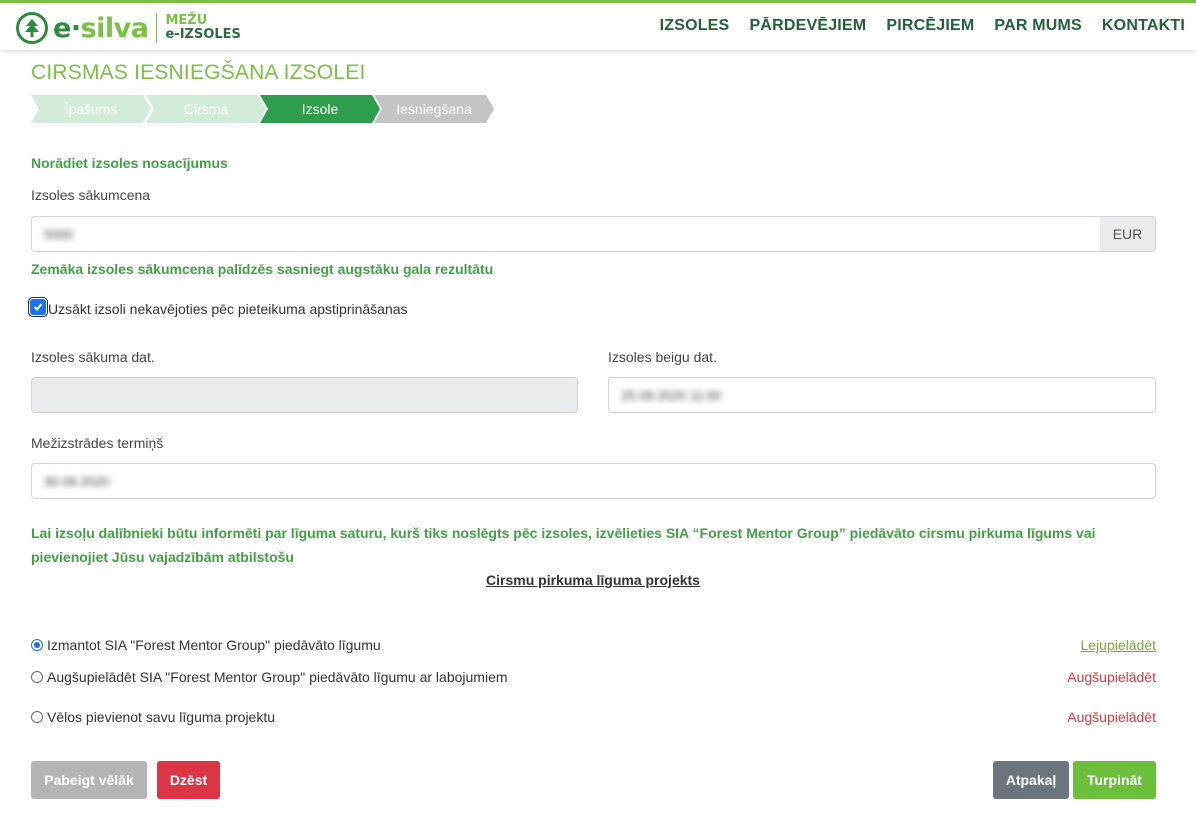 The height and width of the screenshot is (822, 1196). What do you see at coordinates (695, 26) in the screenshot?
I see `nav-izsoles: IZSOLES` at bounding box center [695, 26].